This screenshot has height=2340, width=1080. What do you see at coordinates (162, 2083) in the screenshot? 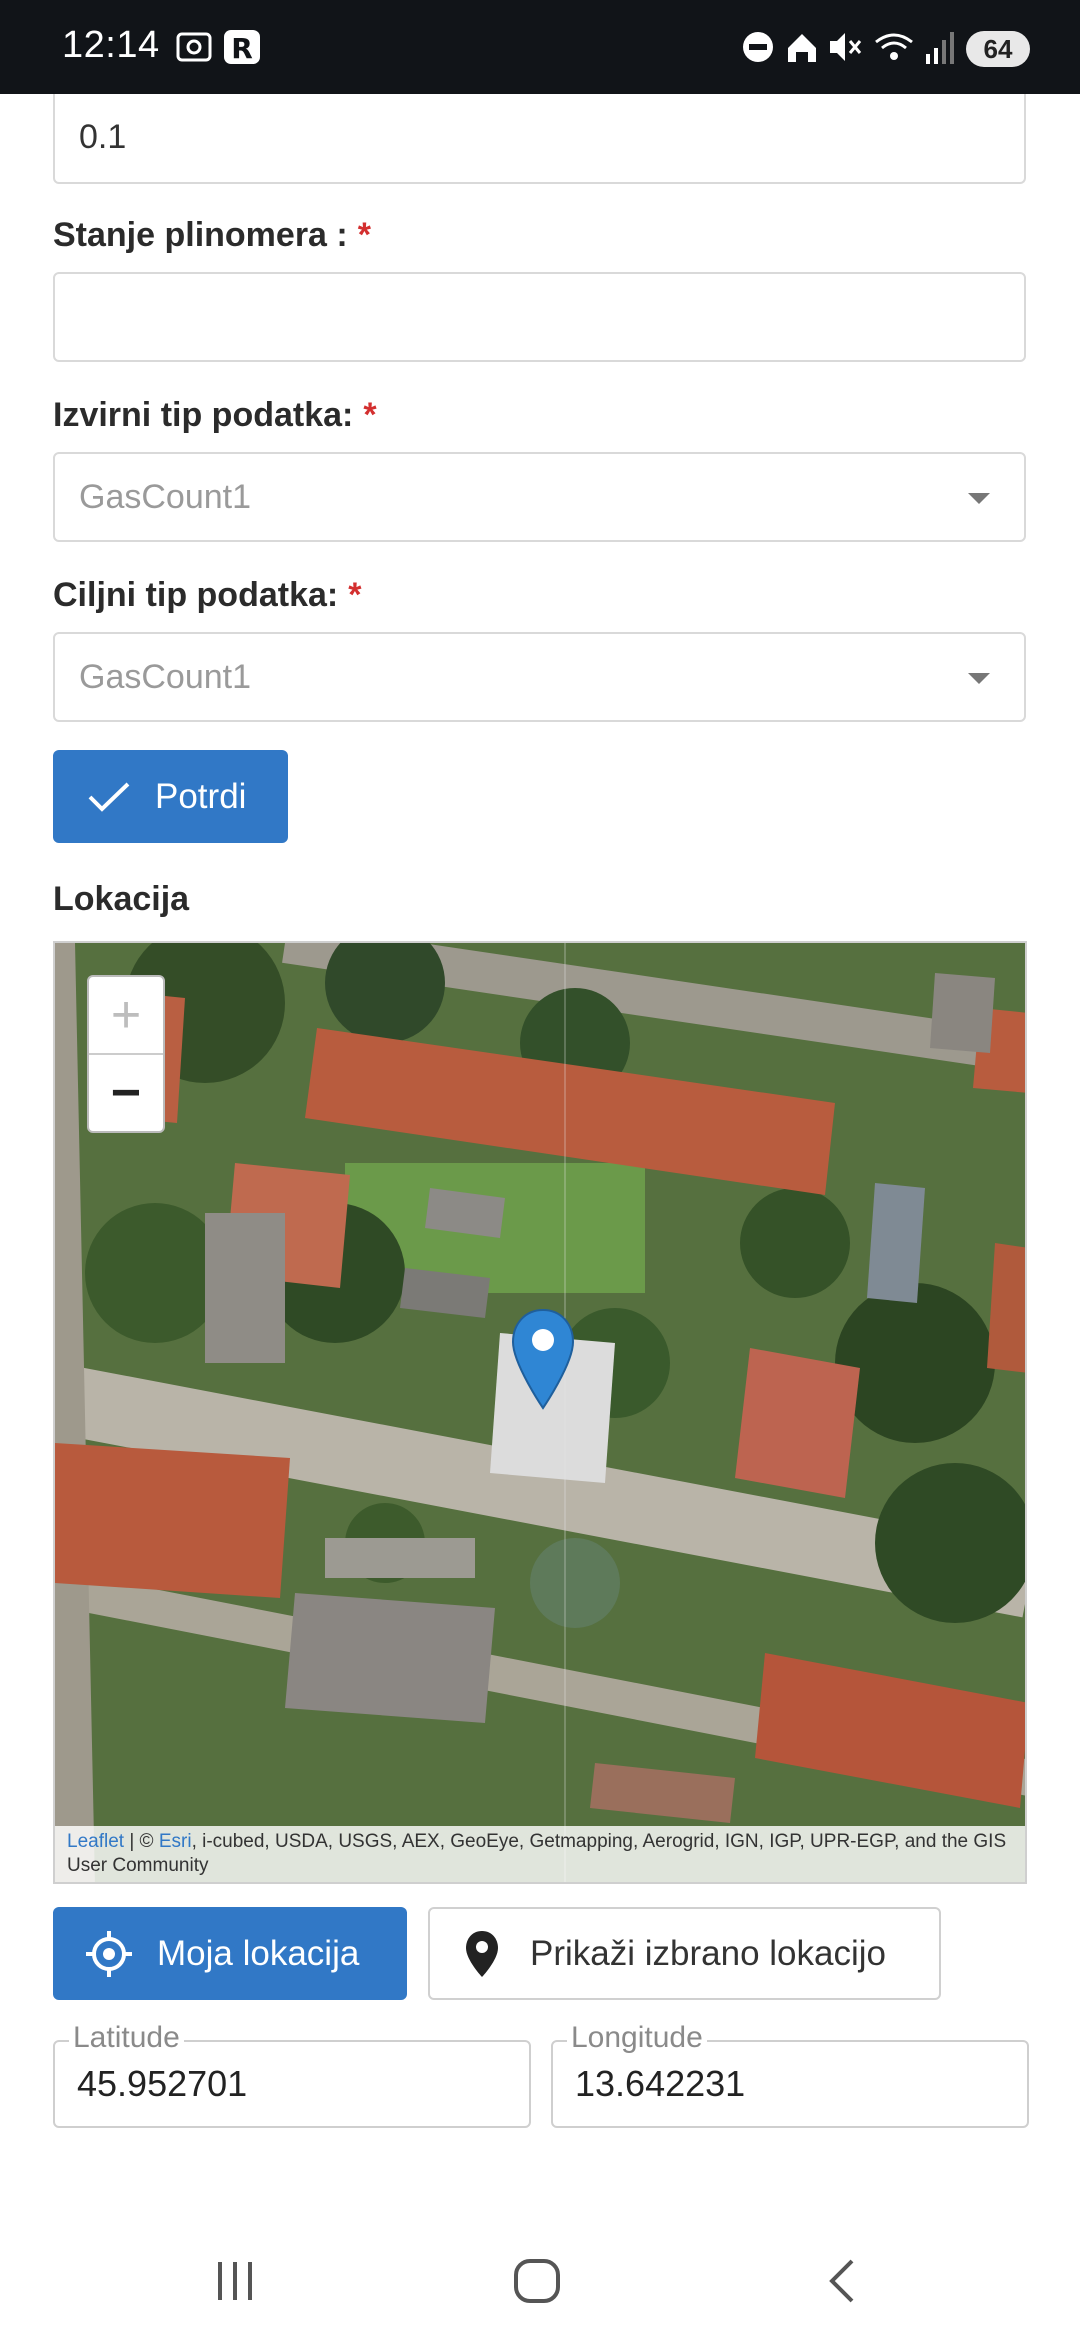
I see `latitude-value: 45.952701` at bounding box center [162, 2083].